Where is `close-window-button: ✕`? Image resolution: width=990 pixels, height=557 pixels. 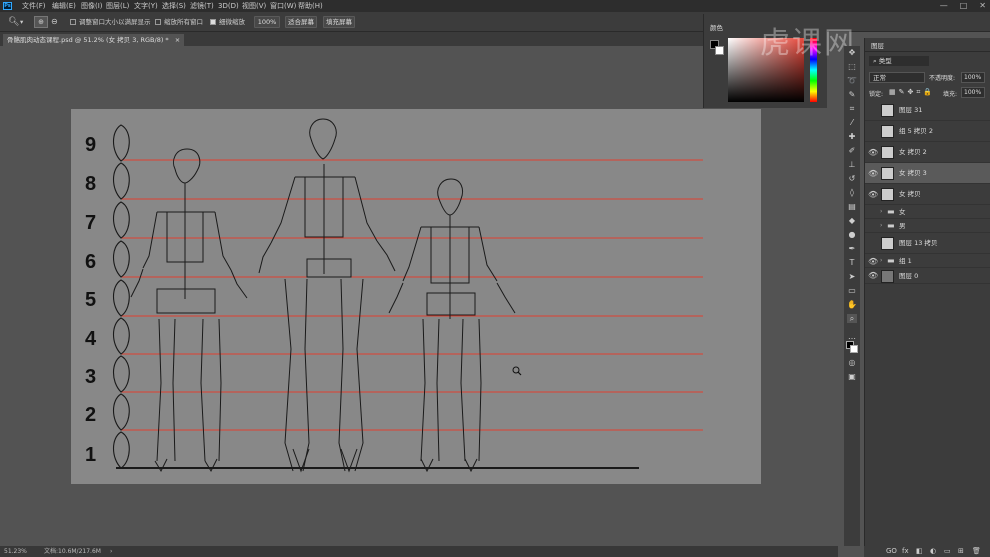
close-window-button: ✕ is located at coordinates (982, 6).